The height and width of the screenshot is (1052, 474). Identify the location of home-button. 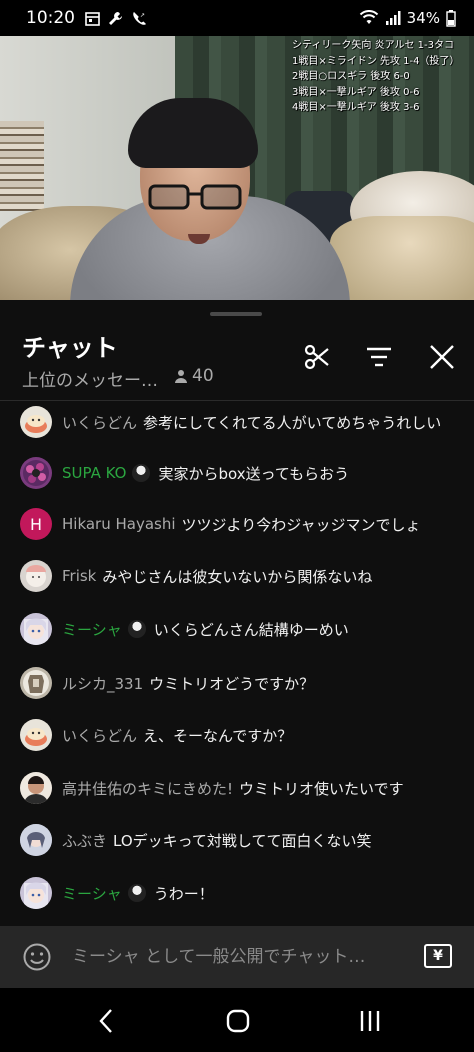
(238, 1021).